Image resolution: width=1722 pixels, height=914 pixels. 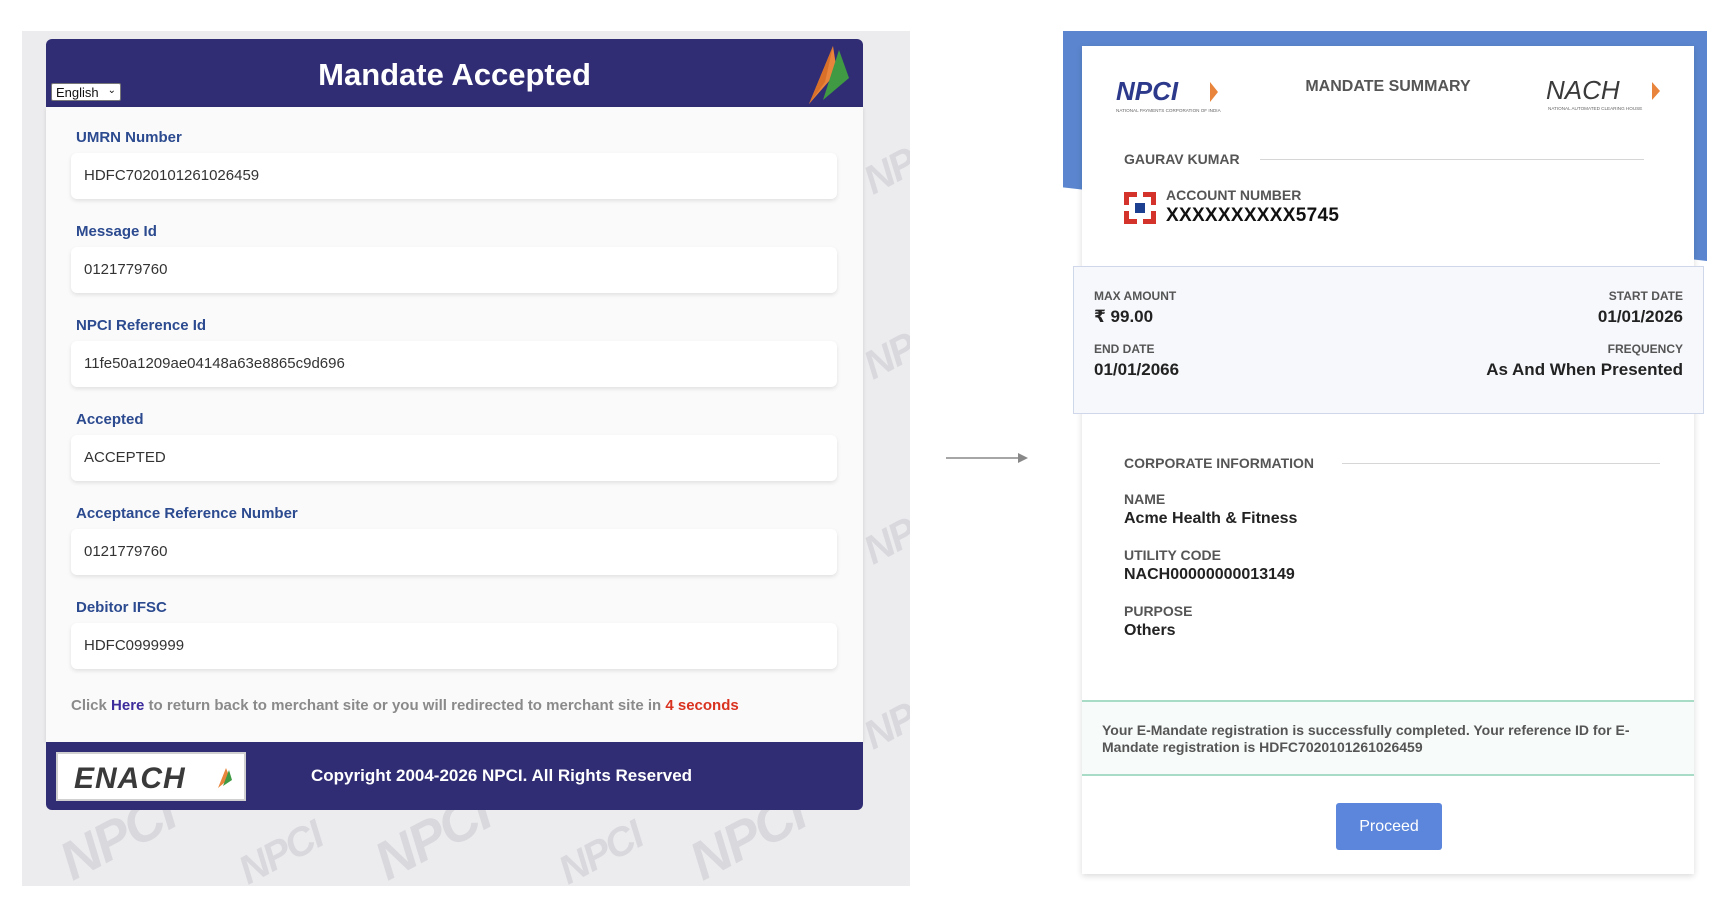 I want to click on accepted-value: ACCEPTED, so click(x=125, y=457).